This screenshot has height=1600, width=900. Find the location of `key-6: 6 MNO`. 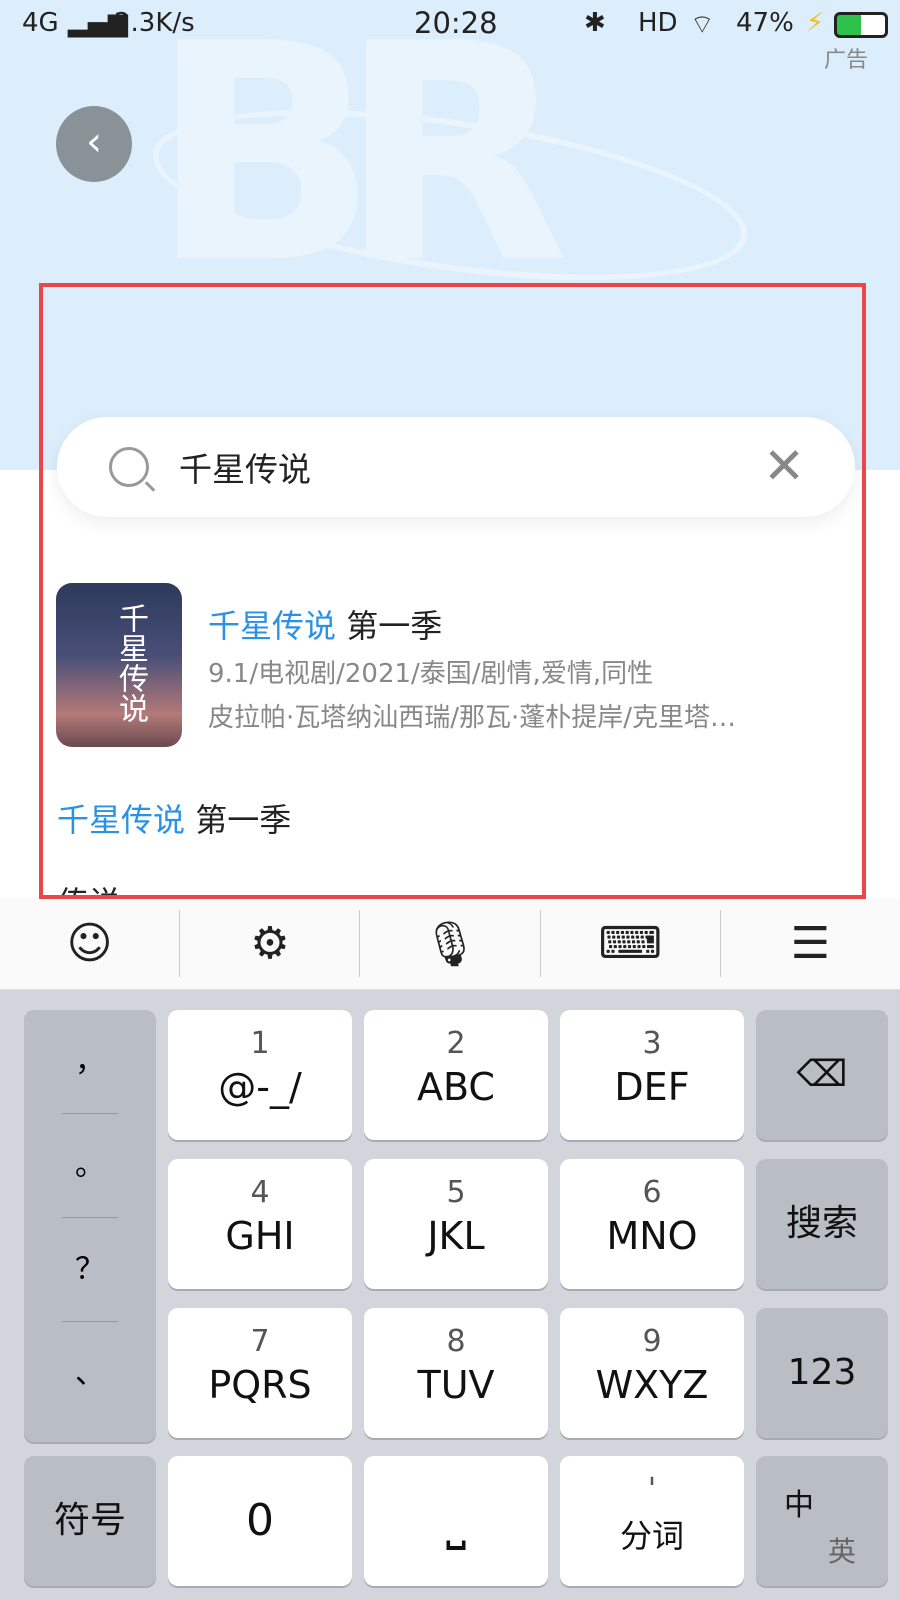

key-6: 6 MNO is located at coordinates (652, 1224).